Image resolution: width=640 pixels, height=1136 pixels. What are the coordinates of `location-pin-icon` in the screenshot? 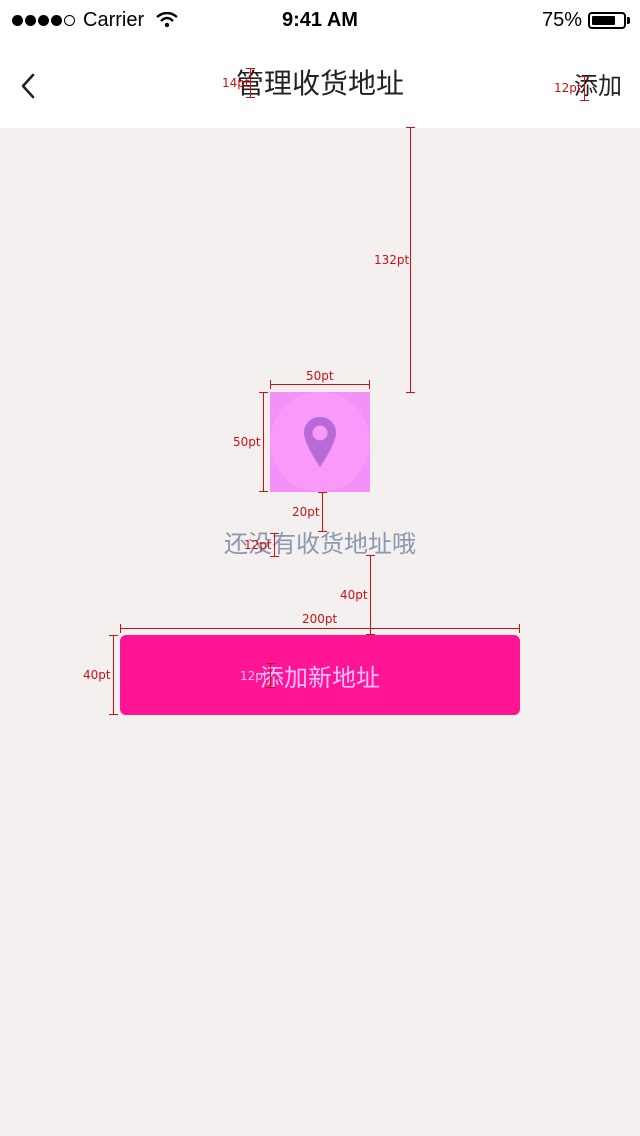 It's located at (320, 442).